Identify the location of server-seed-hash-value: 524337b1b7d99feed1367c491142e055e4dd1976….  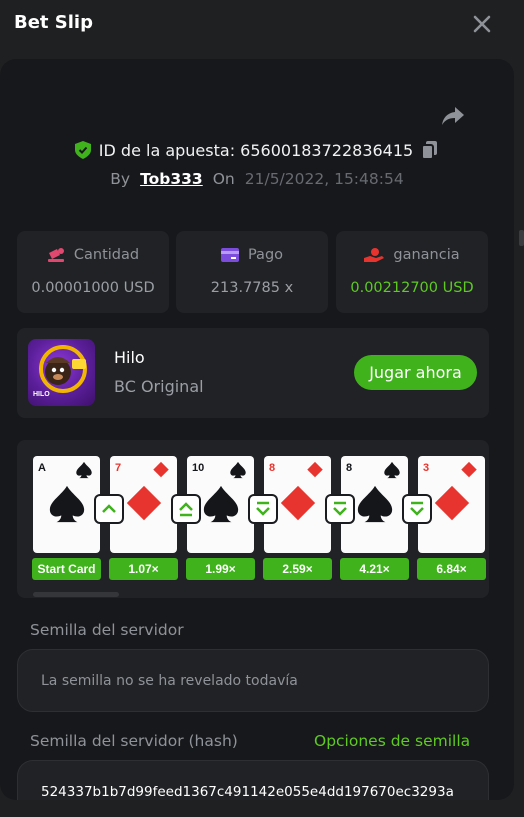
(247, 792).